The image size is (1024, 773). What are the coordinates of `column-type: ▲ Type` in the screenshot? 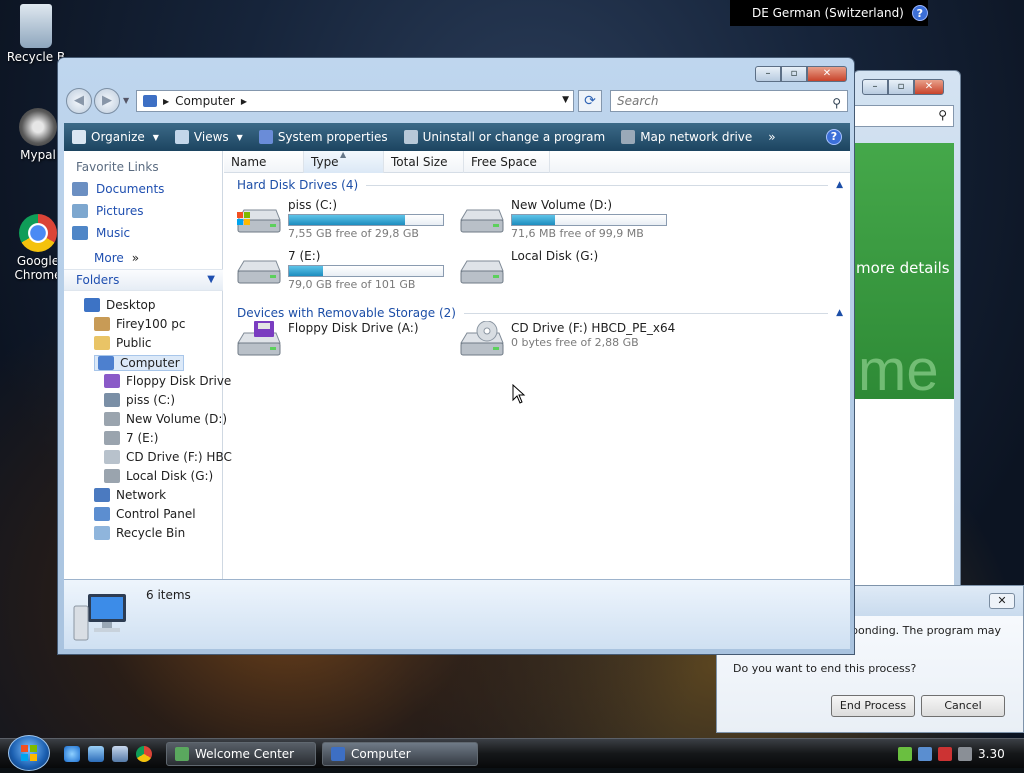 It's located at (344, 161).